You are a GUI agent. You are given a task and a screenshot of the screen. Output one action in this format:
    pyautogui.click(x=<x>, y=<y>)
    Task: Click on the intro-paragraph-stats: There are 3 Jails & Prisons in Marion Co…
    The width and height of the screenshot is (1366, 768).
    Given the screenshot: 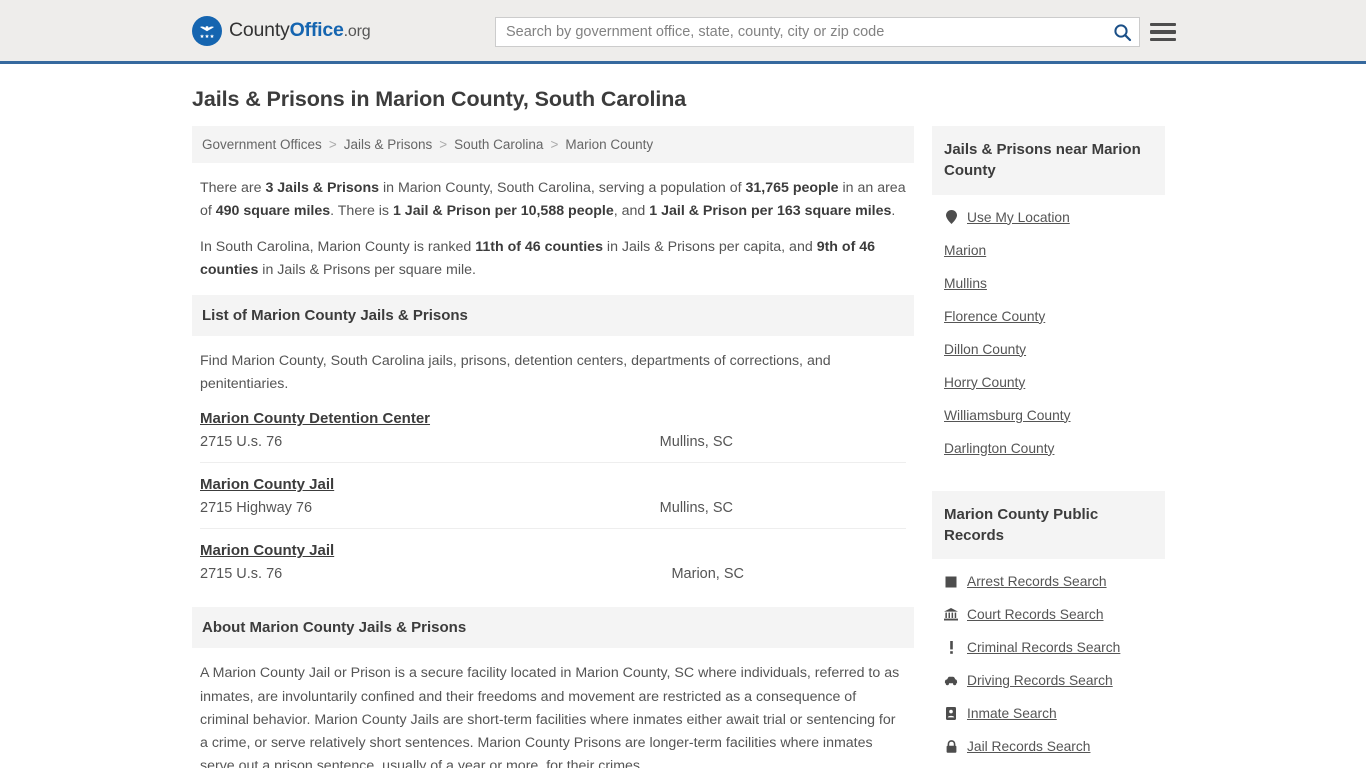 What is the action you would take?
    pyautogui.click(x=553, y=200)
    